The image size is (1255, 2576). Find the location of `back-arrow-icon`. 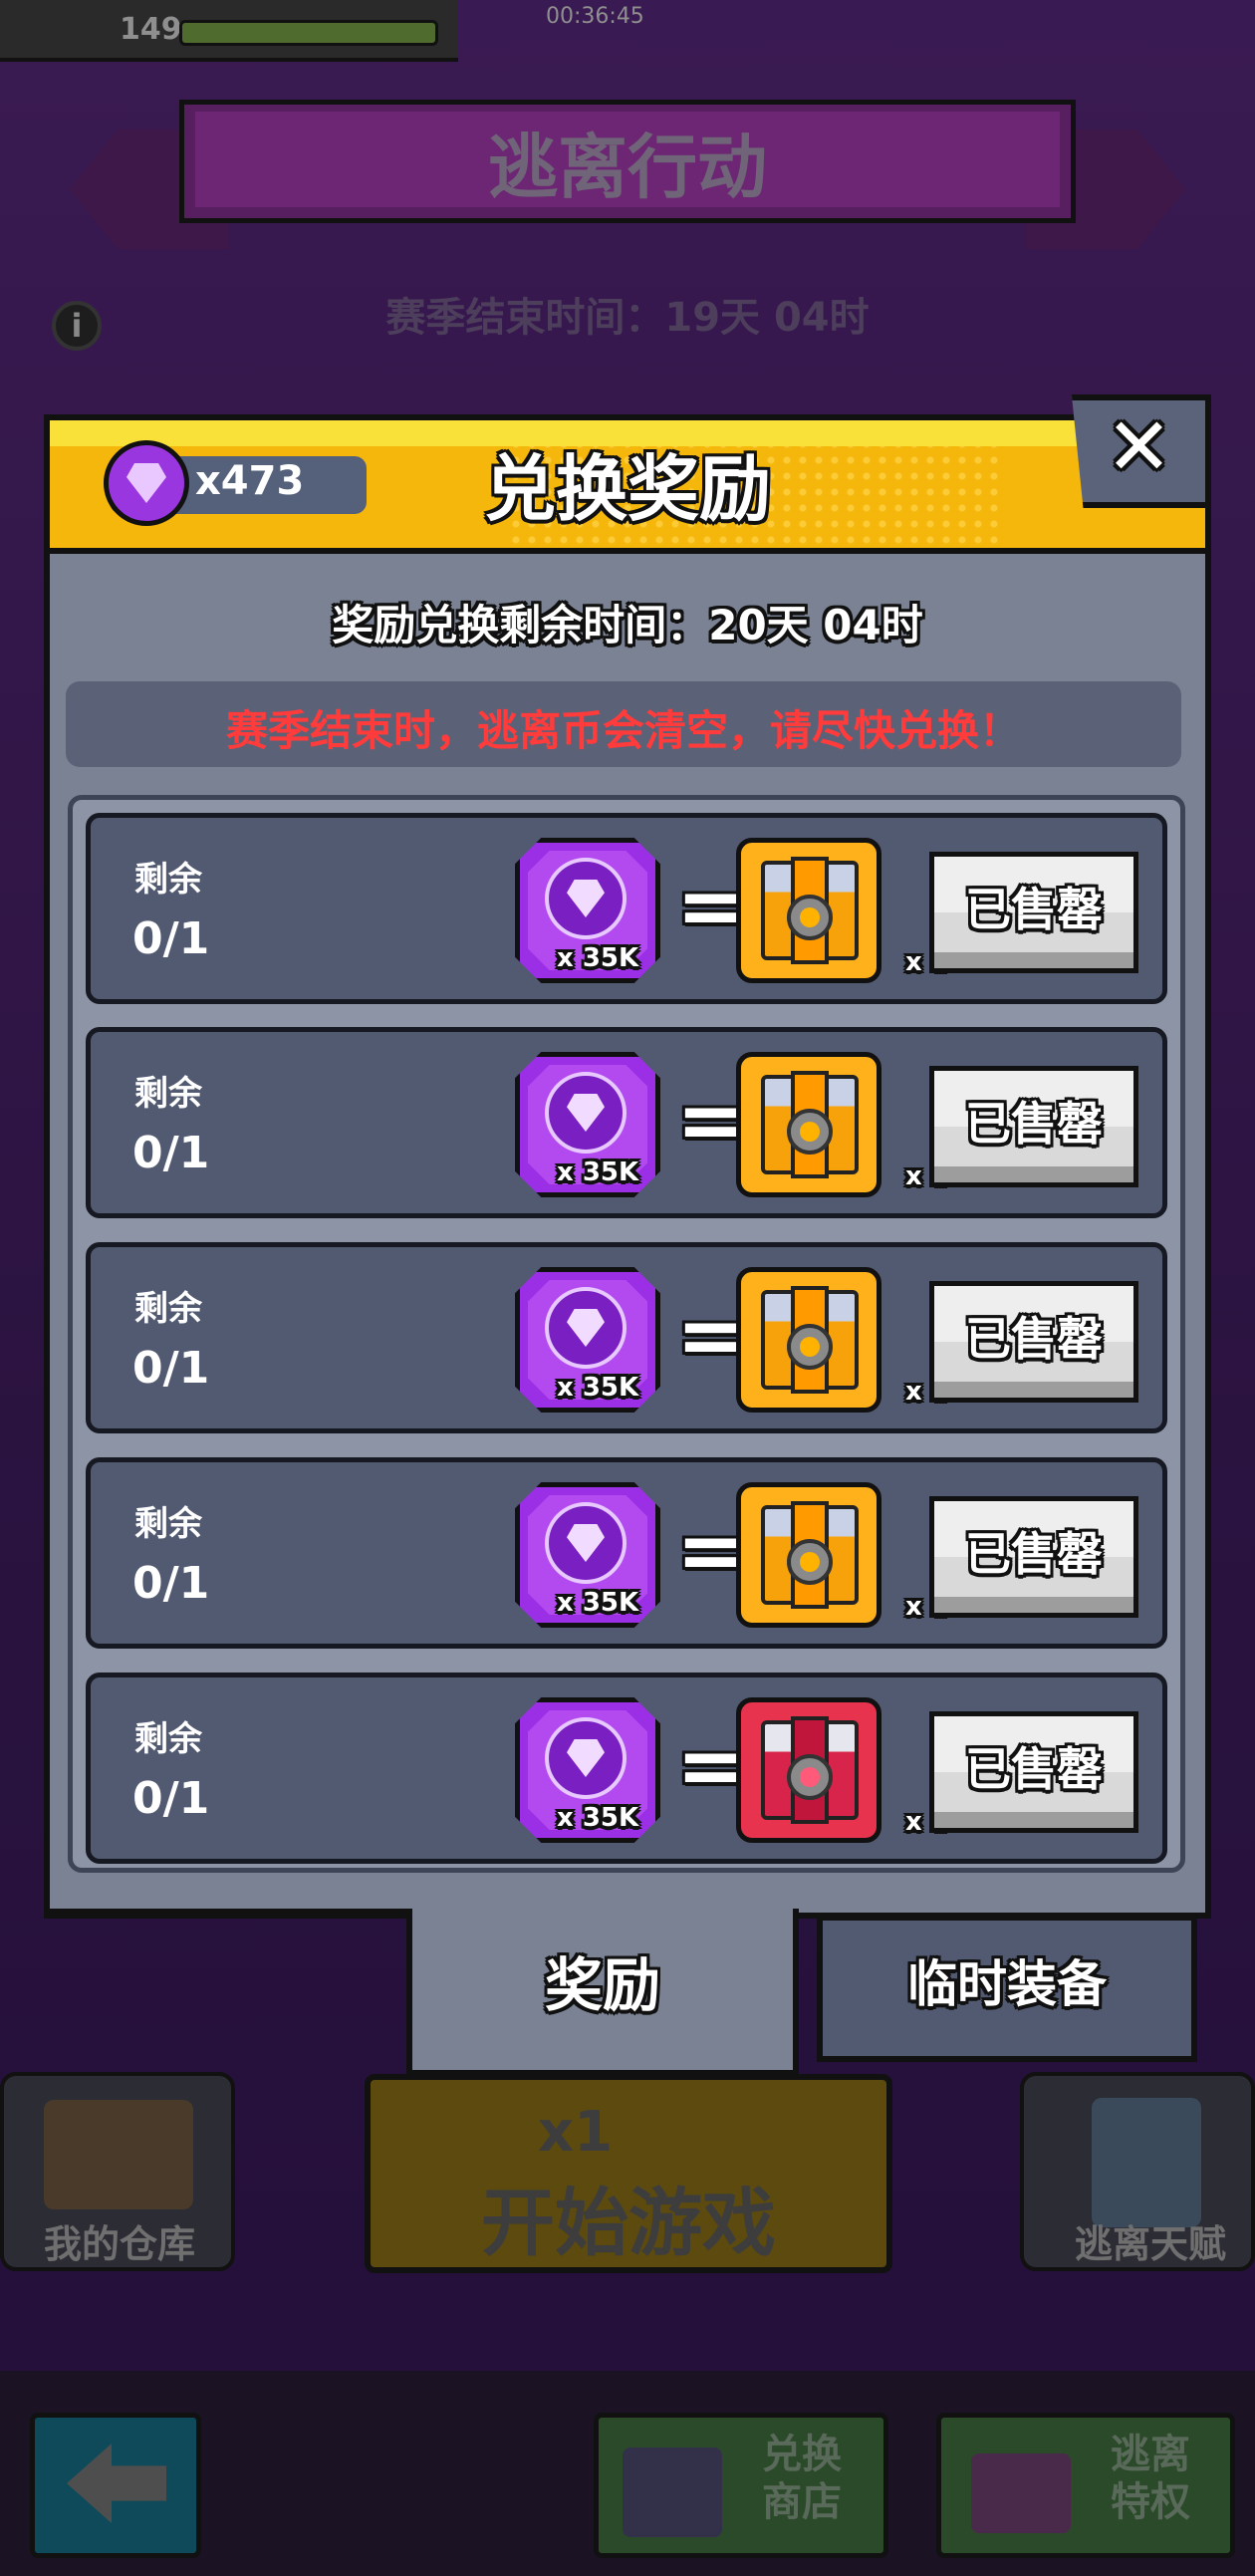

back-arrow-icon is located at coordinates (116, 2483).